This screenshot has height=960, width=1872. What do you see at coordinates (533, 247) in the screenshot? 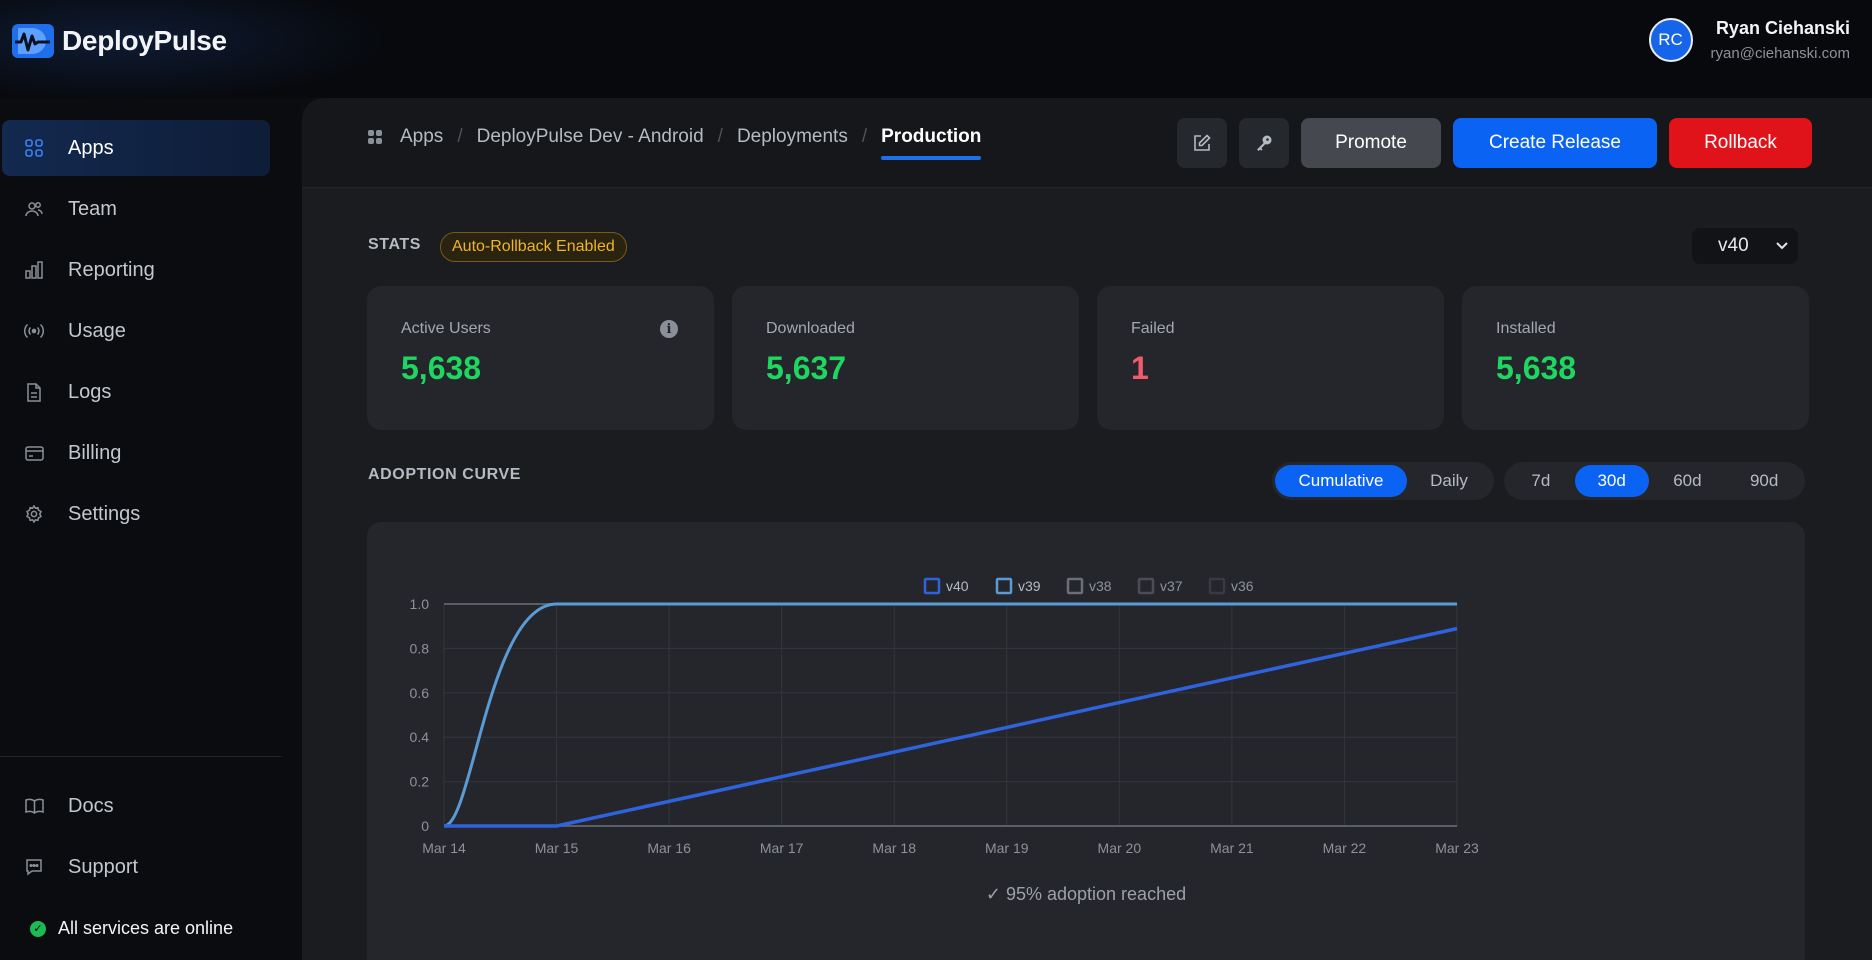
I see `auto-rollback-badge: Auto-Rollback Enabled` at bounding box center [533, 247].